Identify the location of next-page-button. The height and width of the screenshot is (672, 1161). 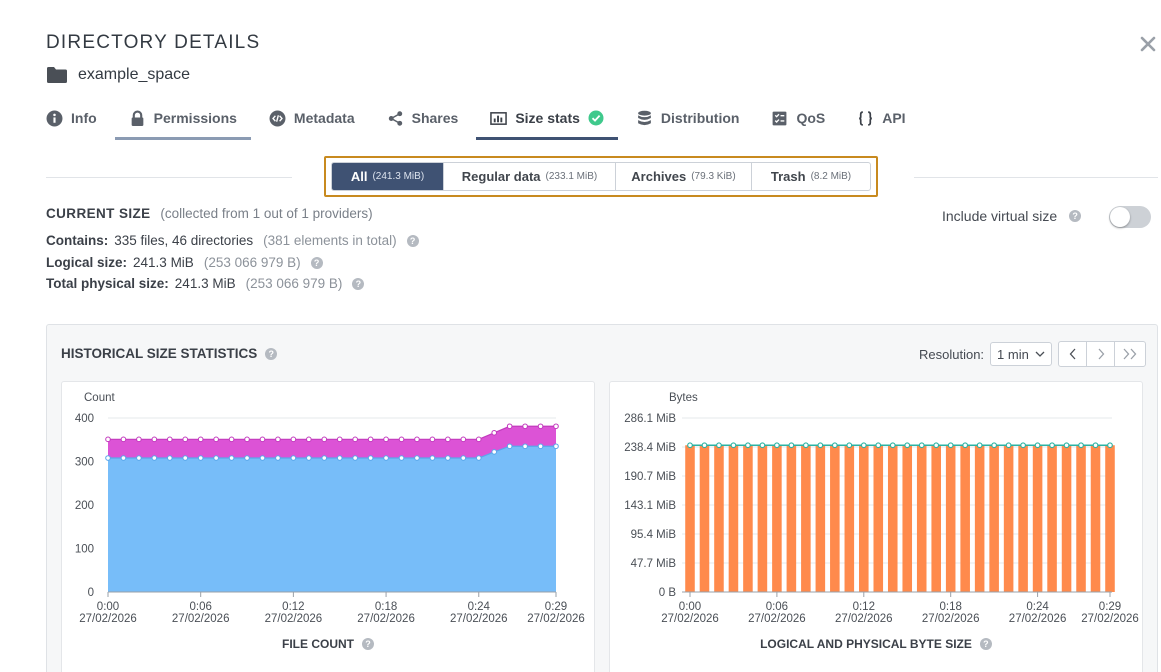
(1101, 354).